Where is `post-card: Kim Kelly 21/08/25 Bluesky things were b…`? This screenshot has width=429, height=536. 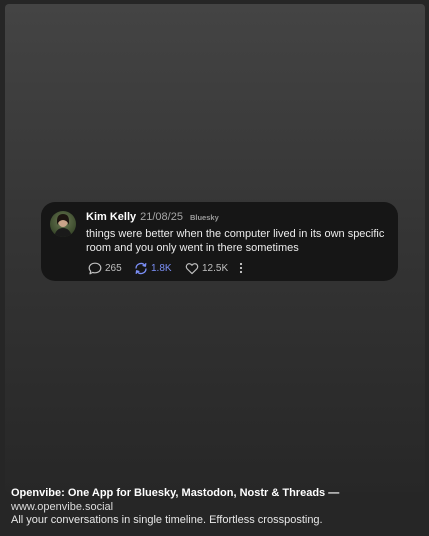
post-card: Kim Kelly 21/08/25 Bluesky things were b… is located at coordinates (219, 241).